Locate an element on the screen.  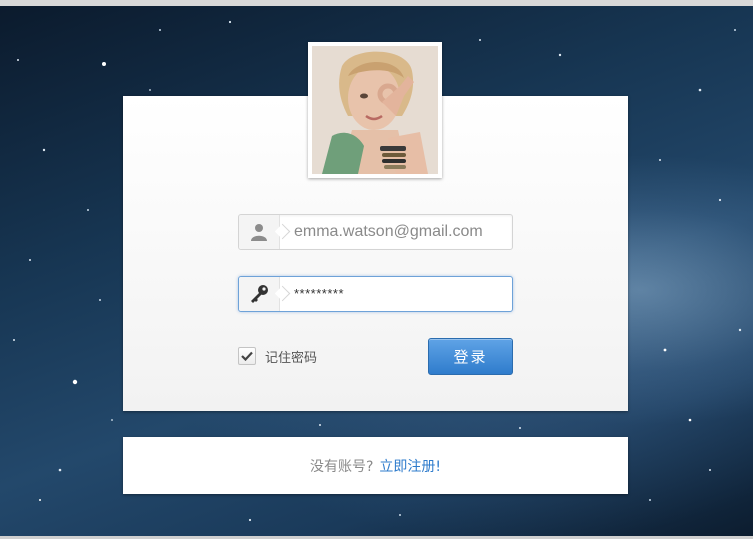
register-prompt: 没有账号? is located at coordinates (341, 466).